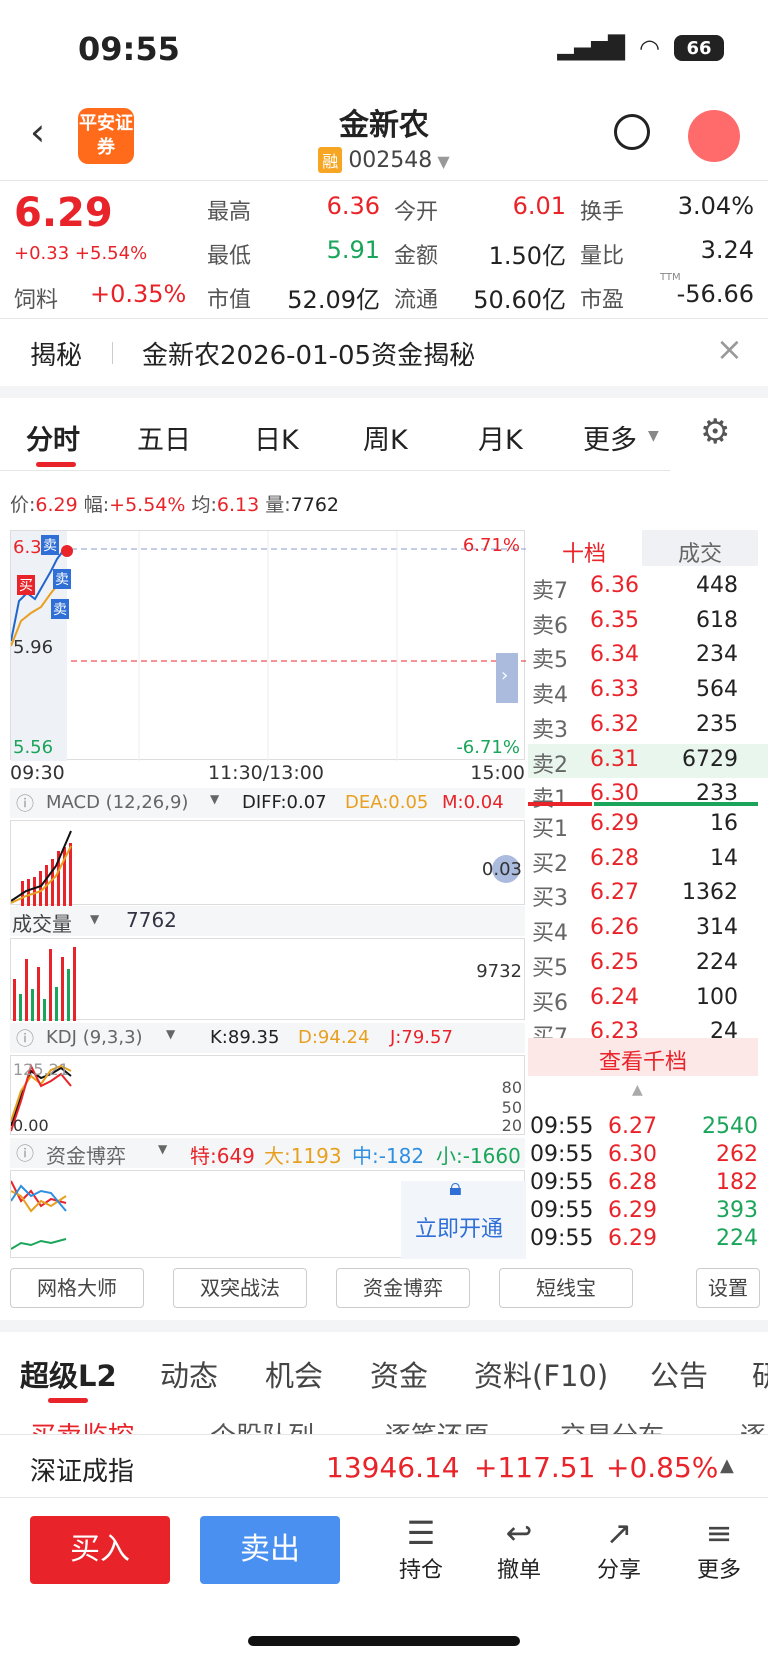 This screenshot has width=768, height=1663. What do you see at coordinates (648, 894) in the screenshot?
I see `bid-row: 买3 6.27 1362` at bounding box center [648, 894].